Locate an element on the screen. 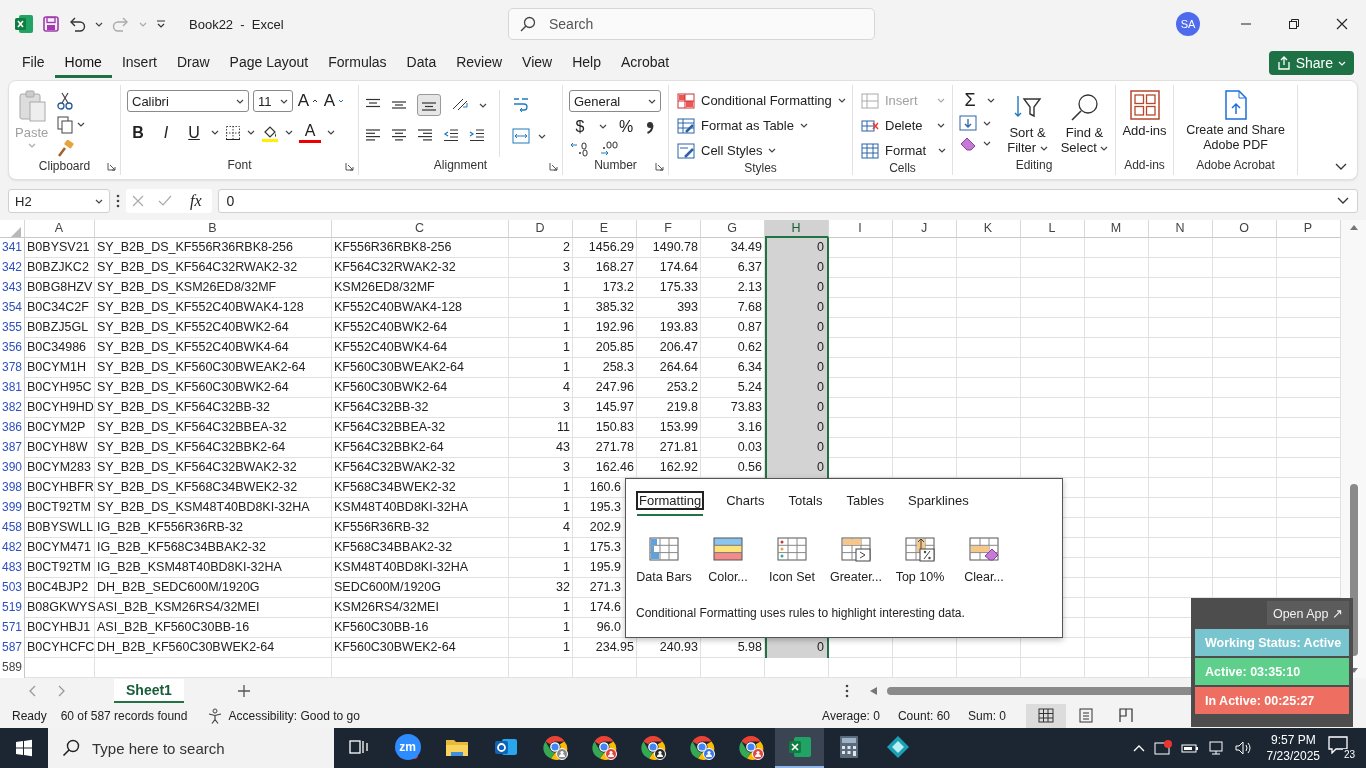 The width and height of the screenshot is (1366, 768). sort-filter-button: Sort & Filter is located at coordinates (1027, 123).